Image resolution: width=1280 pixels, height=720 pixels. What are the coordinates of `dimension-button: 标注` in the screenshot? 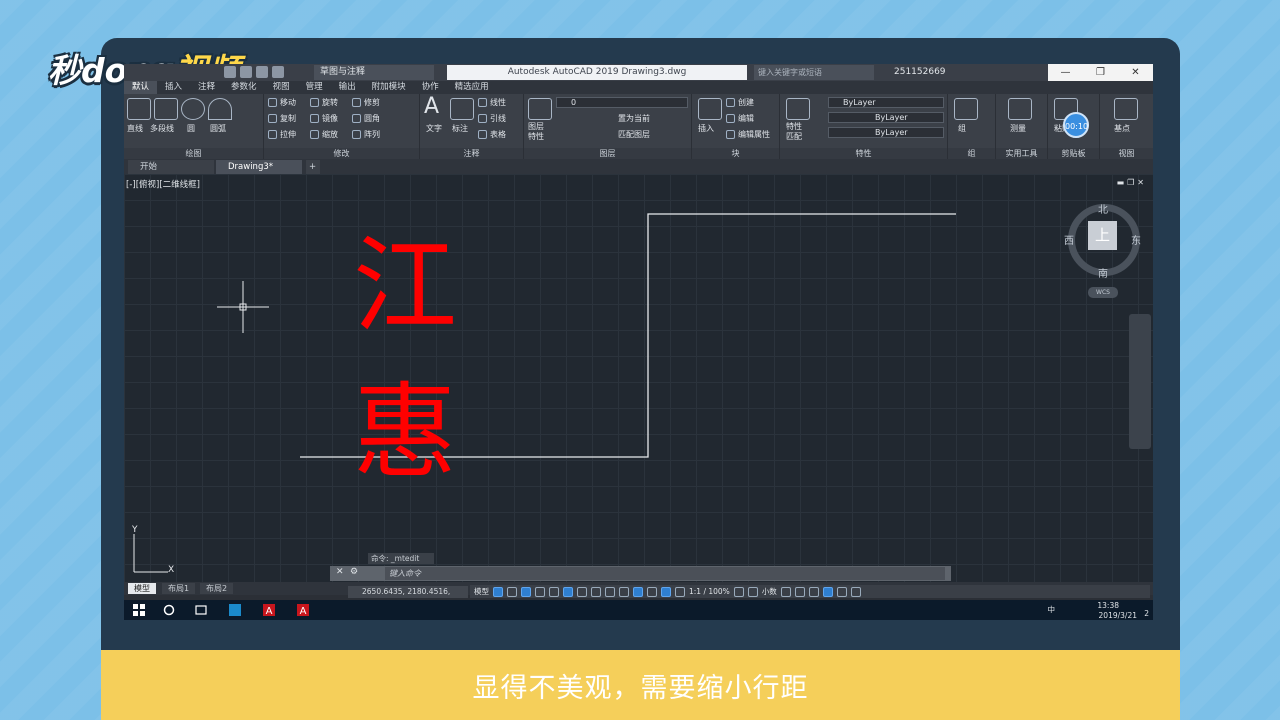 It's located at (460, 128).